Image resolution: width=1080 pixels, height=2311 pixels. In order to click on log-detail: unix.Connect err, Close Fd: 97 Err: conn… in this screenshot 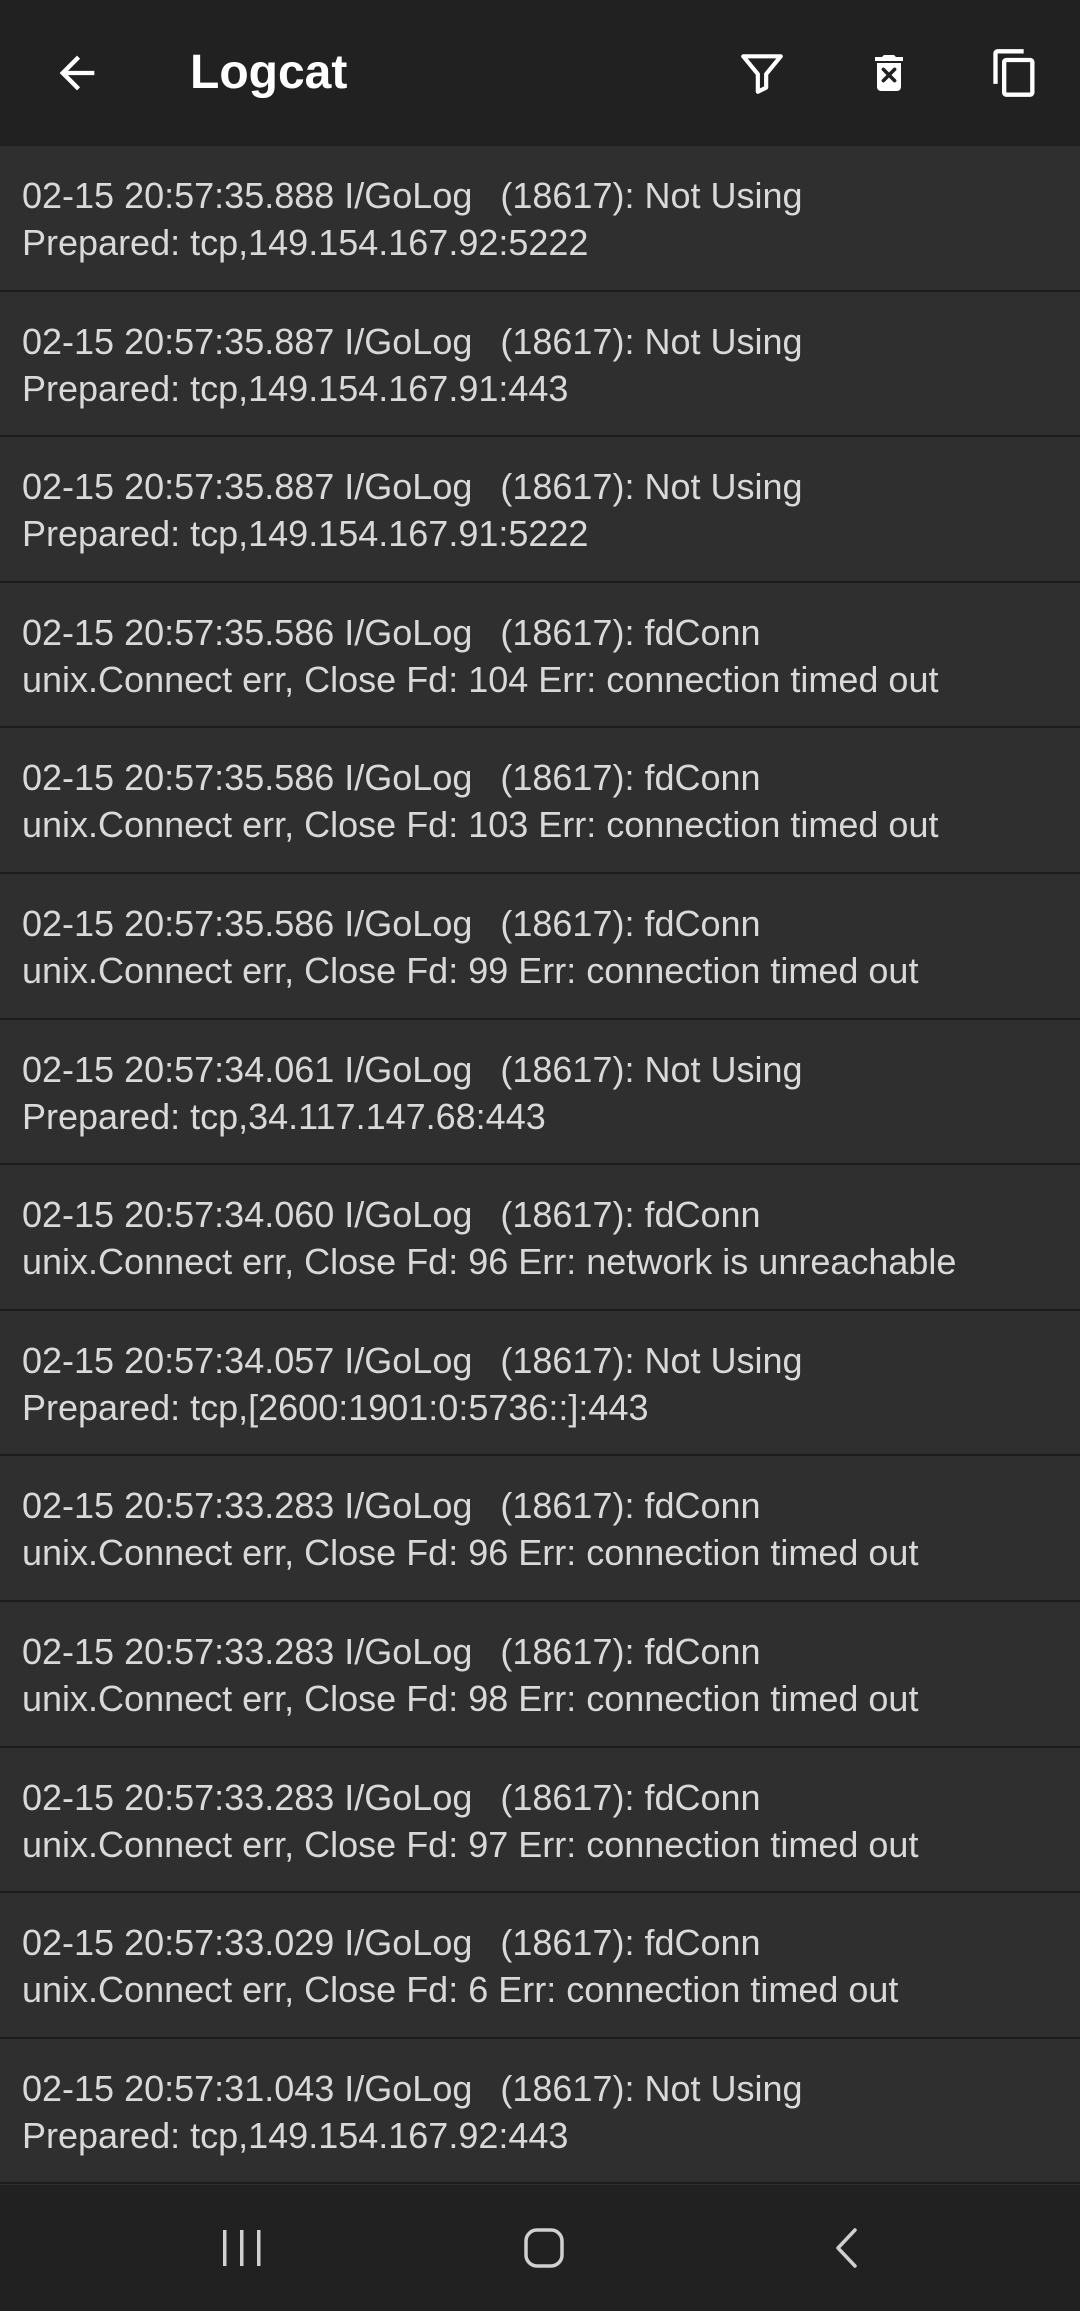, I will do `click(470, 1844)`.